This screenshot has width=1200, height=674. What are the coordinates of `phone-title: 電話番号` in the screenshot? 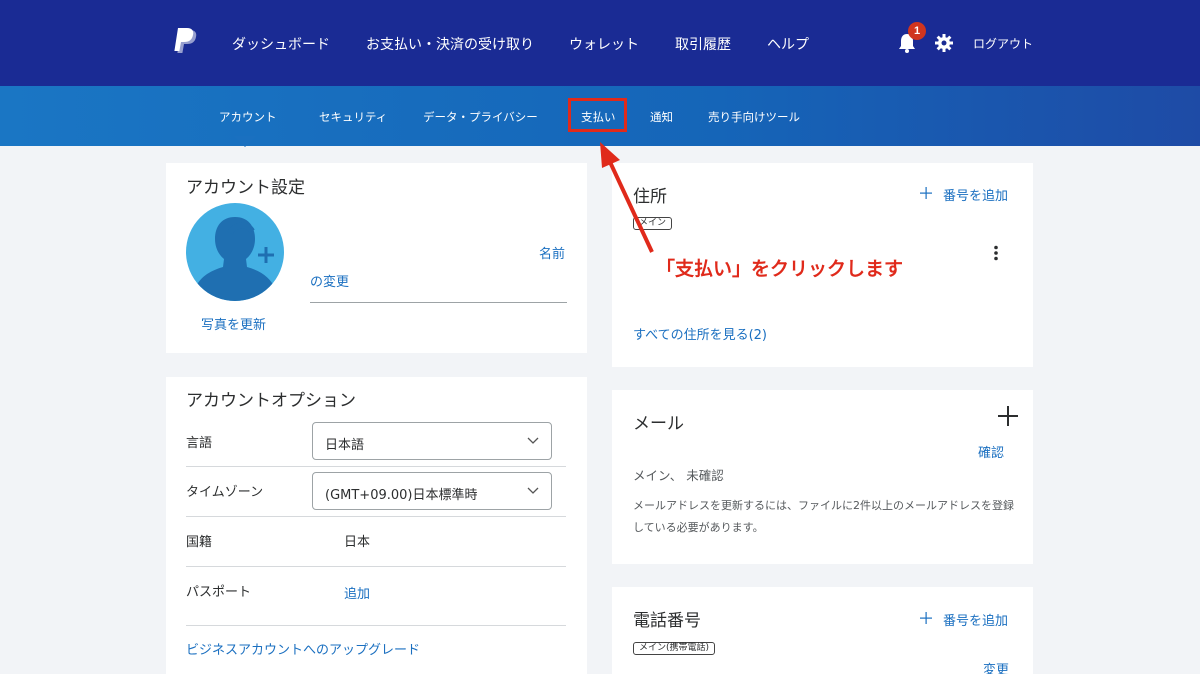 It's located at (667, 621).